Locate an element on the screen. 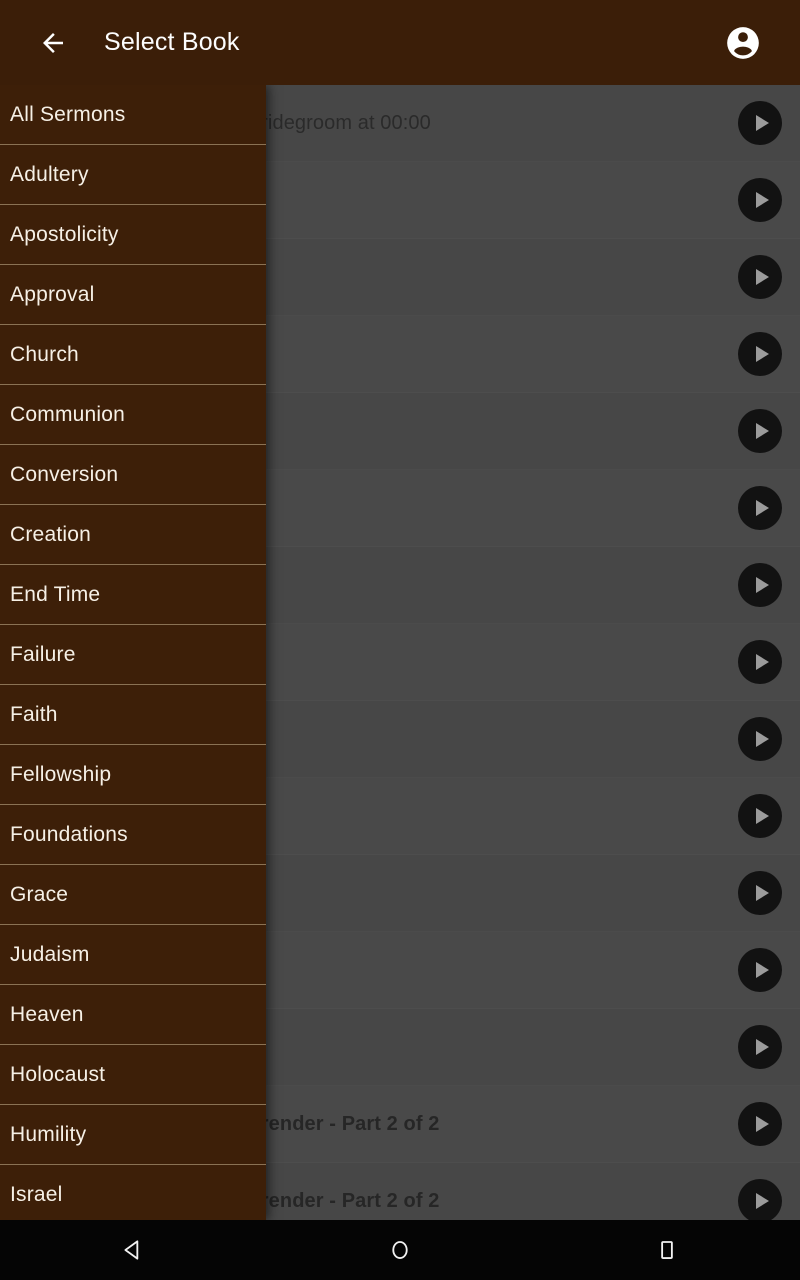 The height and width of the screenshot is (1280, 800). drawer-item-label: Foundations is located at coordinates (69, 834).